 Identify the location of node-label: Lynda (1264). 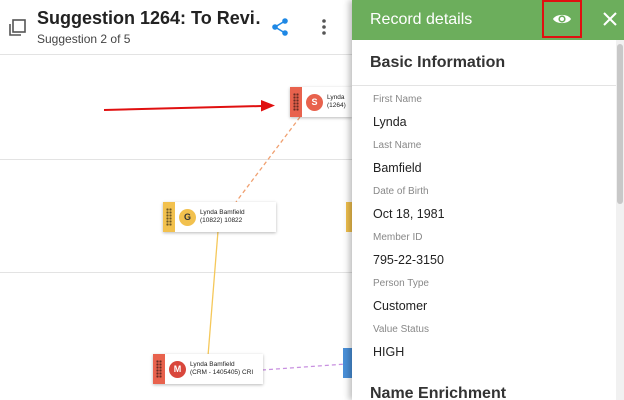
(336, 102).